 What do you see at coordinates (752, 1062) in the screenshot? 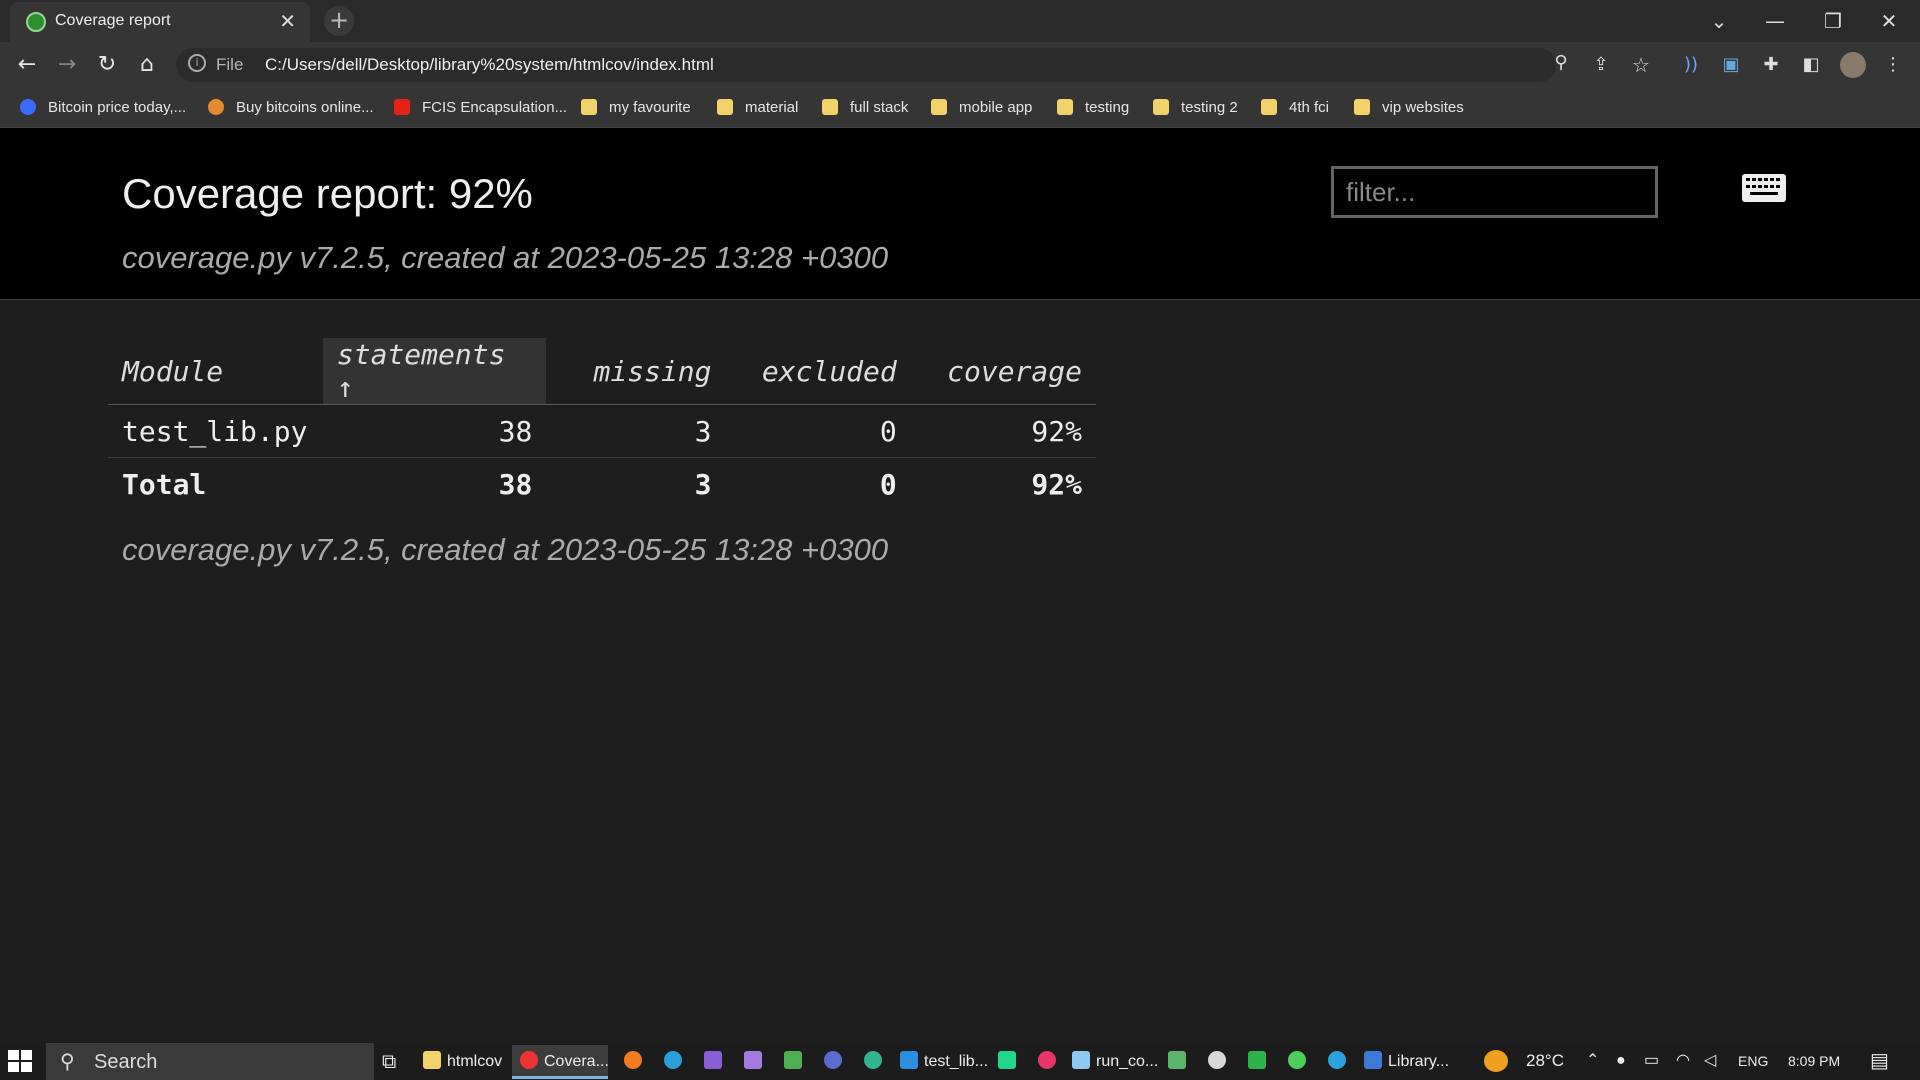
I see `visual-studio-preview-icon` at bounding box center [752, 1062].